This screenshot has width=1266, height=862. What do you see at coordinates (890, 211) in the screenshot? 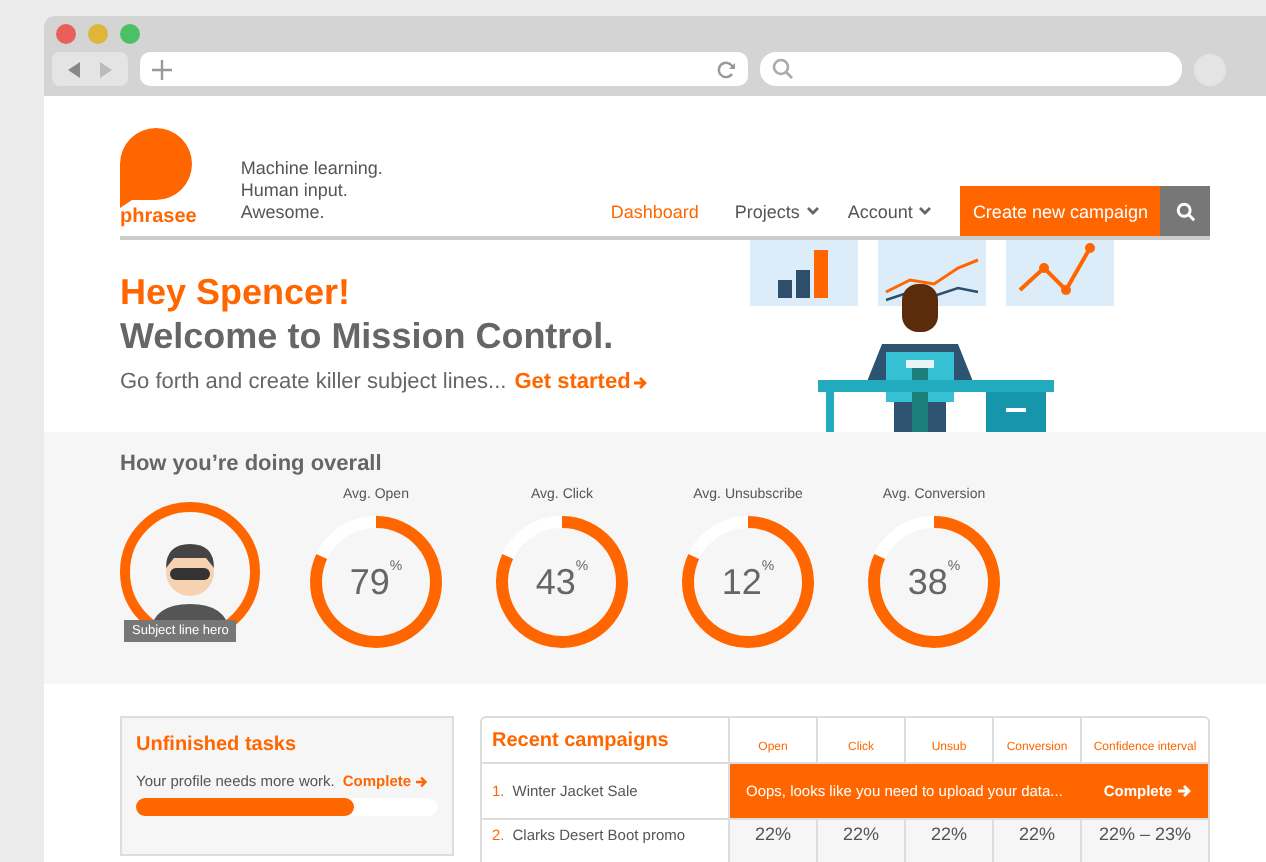
I see `nav-link: Account` at bounding box center [890, 211].